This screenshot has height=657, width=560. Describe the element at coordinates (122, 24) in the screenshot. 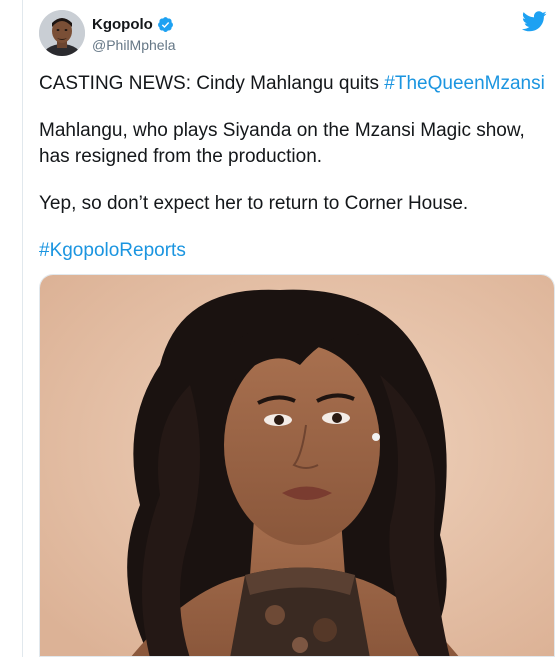

I see `display-name: Kgopolo` at that location.